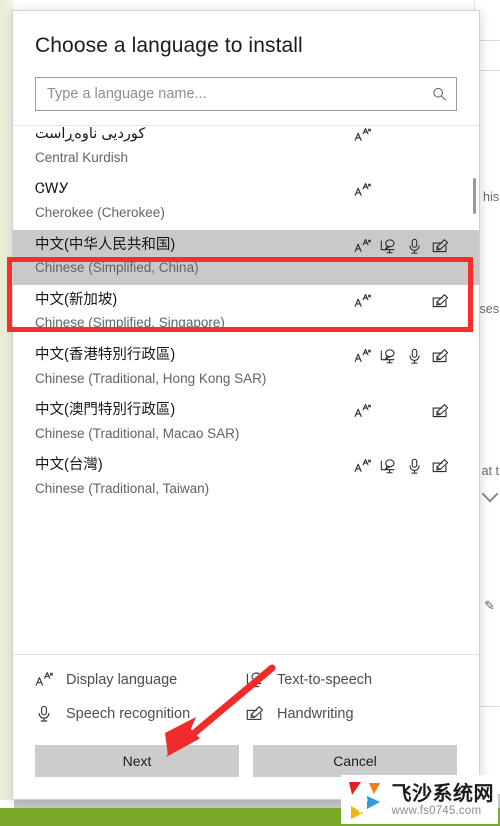 This screenshot has height=826, width=500. Describe the element at coordinates (489, 309) in the screenshot. I see `background-text-fragment: ses` at that location.